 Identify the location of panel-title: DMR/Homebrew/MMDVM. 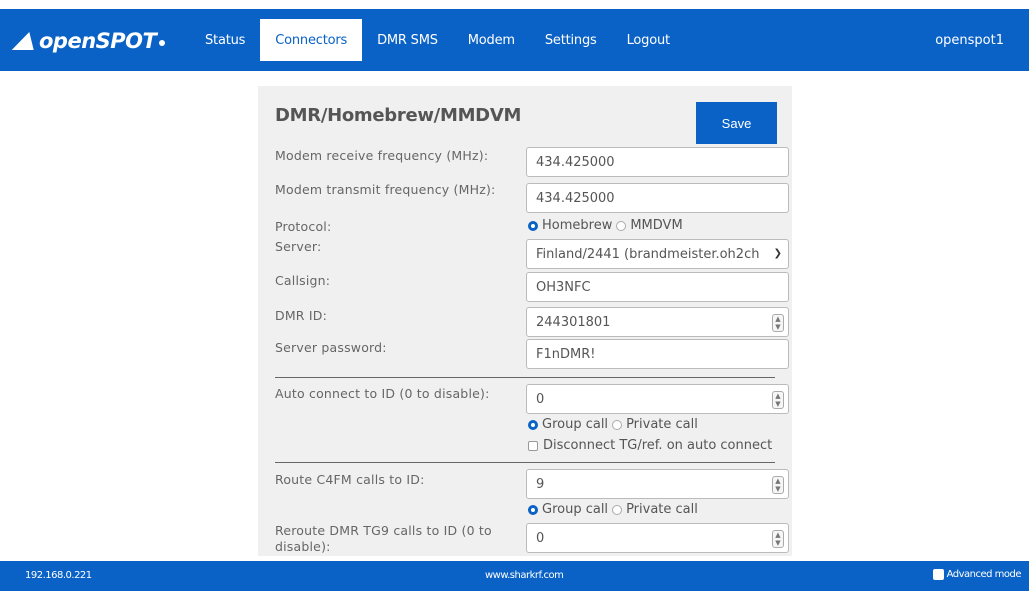
(398, 115).